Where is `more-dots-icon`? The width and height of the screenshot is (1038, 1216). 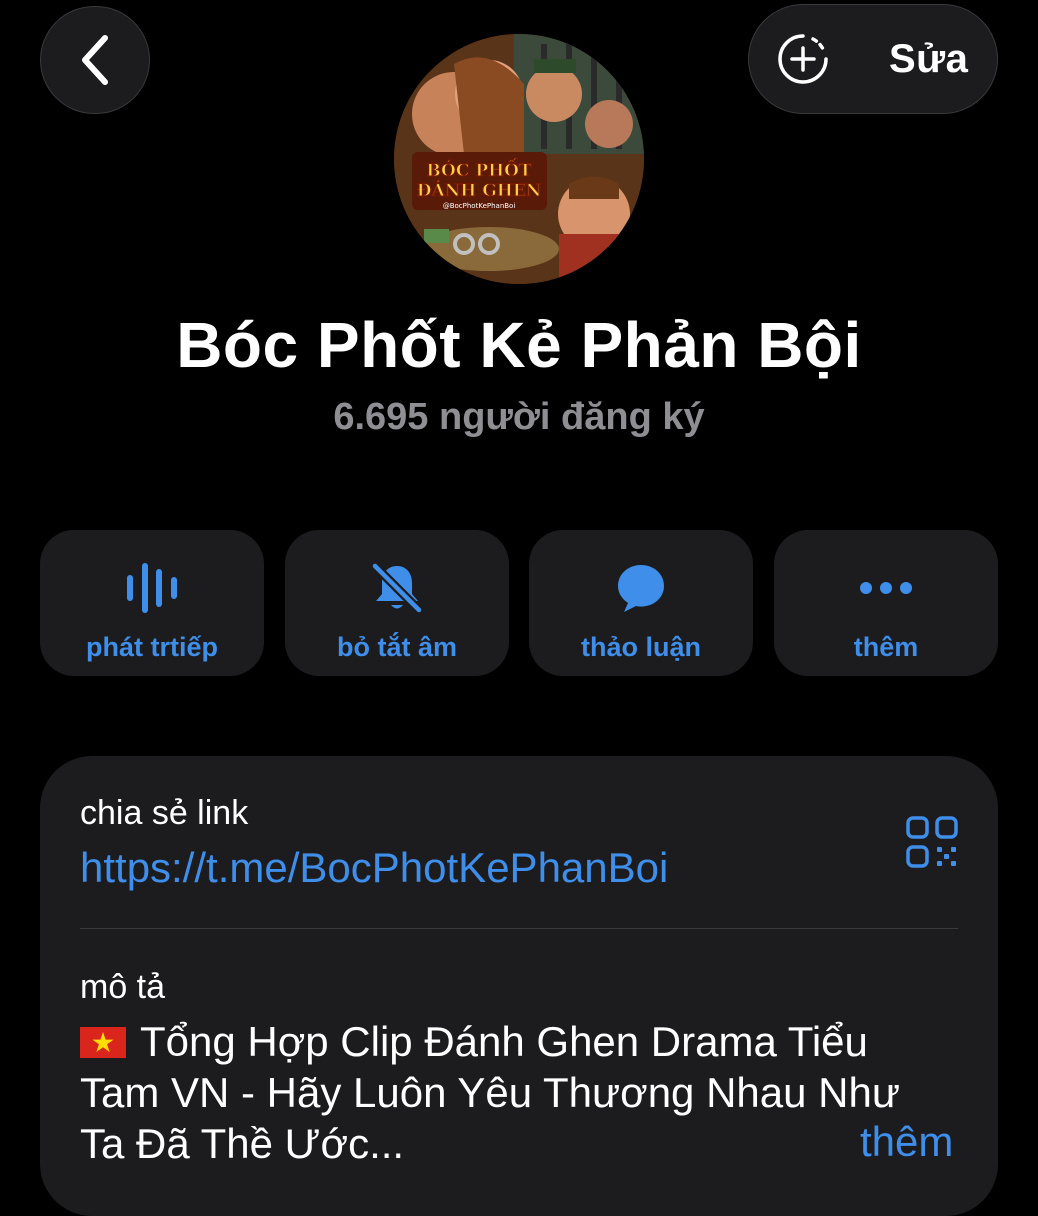
more-dots-icon is located at coordinates (886, 588).